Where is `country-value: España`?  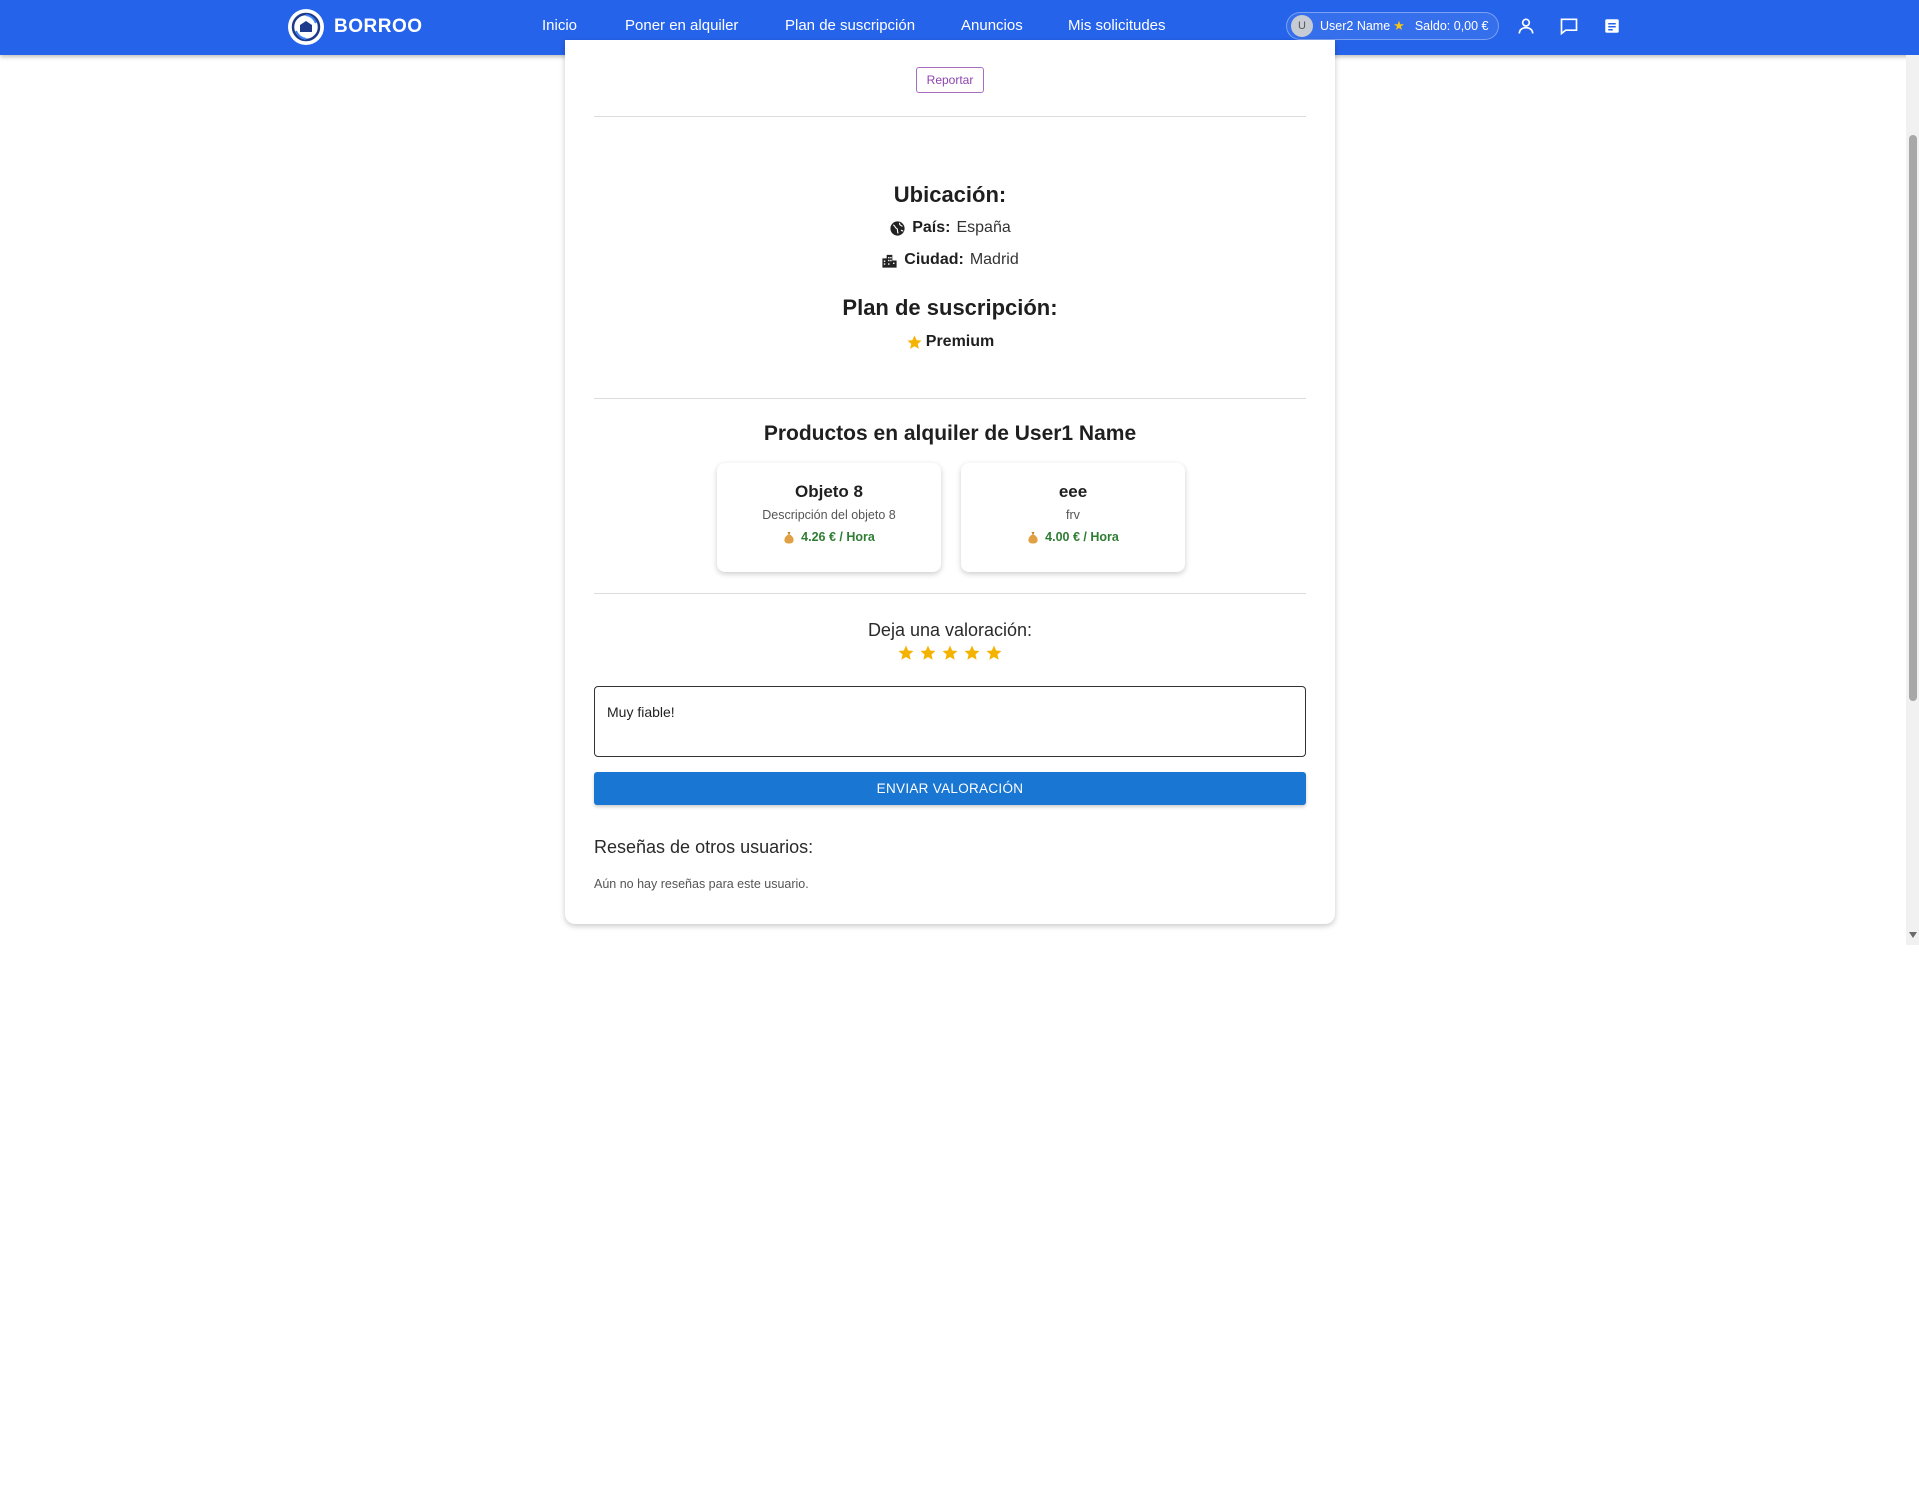 country-value: España is located at coordinates (983, 227).